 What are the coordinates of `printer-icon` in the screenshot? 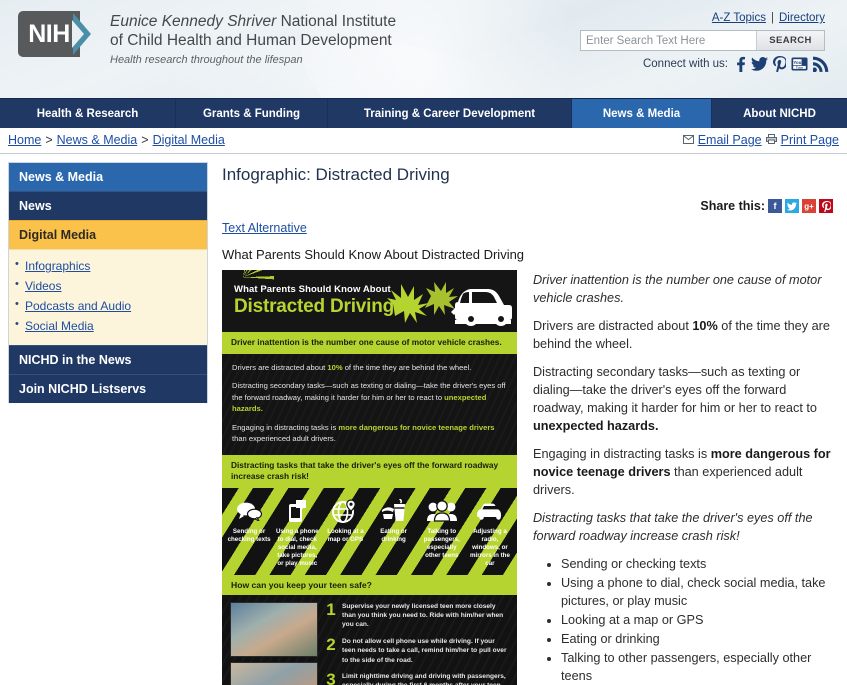 It's located at (771, 140).